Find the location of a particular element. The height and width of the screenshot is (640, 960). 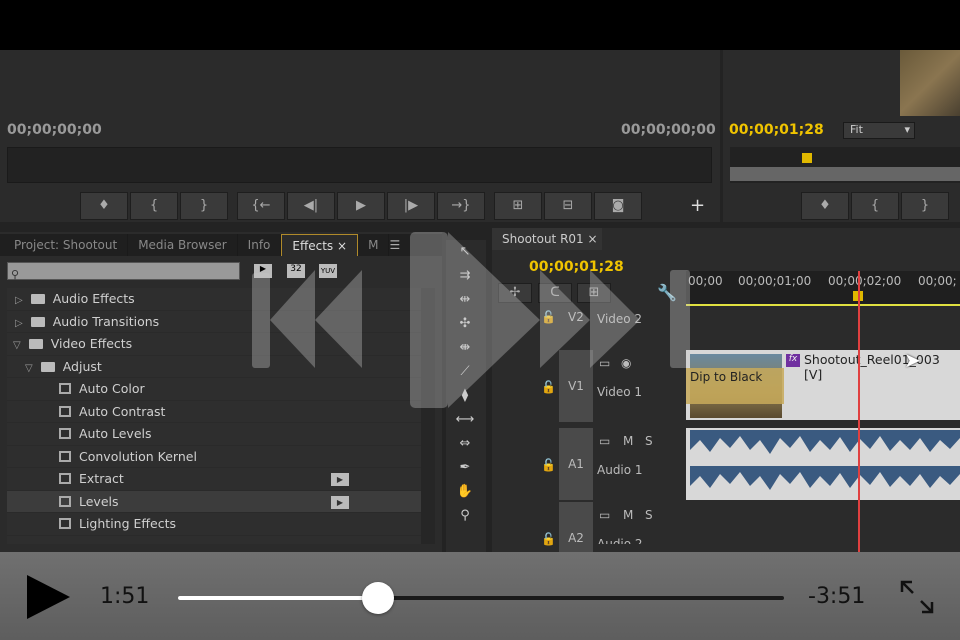

seek-bar is located at coordinates (481, 598).